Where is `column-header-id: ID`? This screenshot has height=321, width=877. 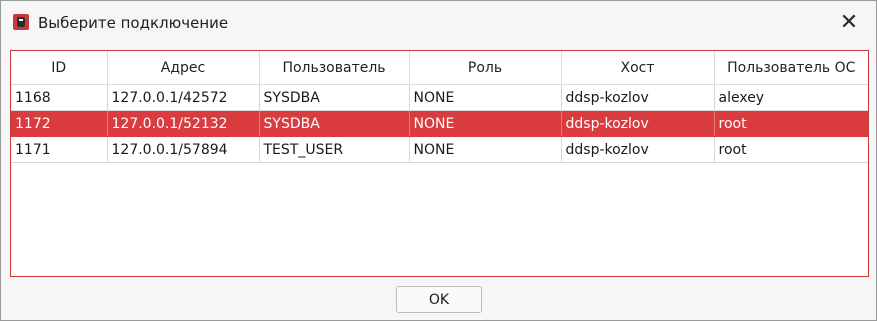
column-header-id: ID is located at coordinates (59, 68).